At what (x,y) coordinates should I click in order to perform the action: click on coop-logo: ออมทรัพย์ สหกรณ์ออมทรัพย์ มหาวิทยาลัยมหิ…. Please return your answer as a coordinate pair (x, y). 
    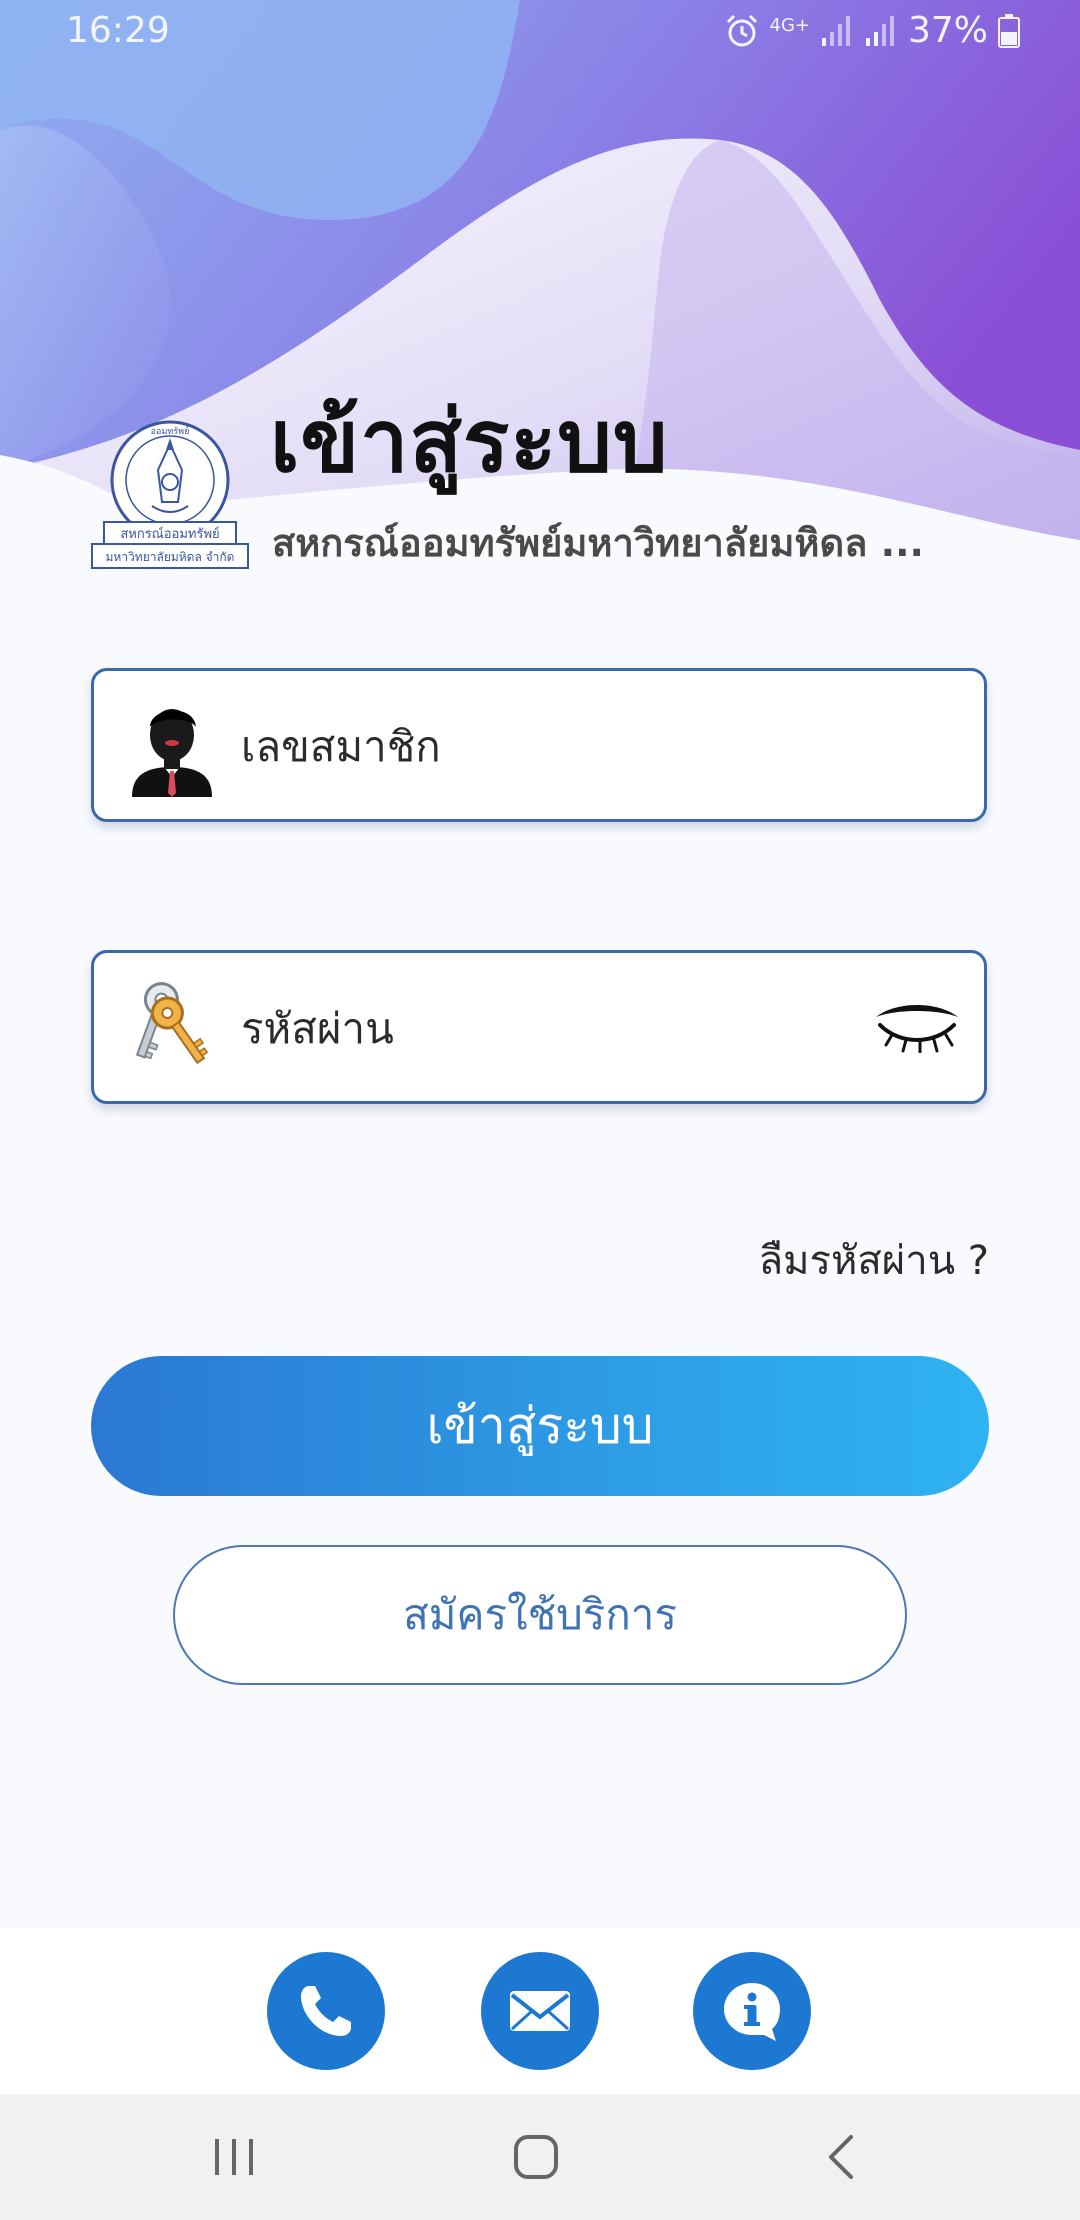
    Looking at the image, I should click on (170, 494).